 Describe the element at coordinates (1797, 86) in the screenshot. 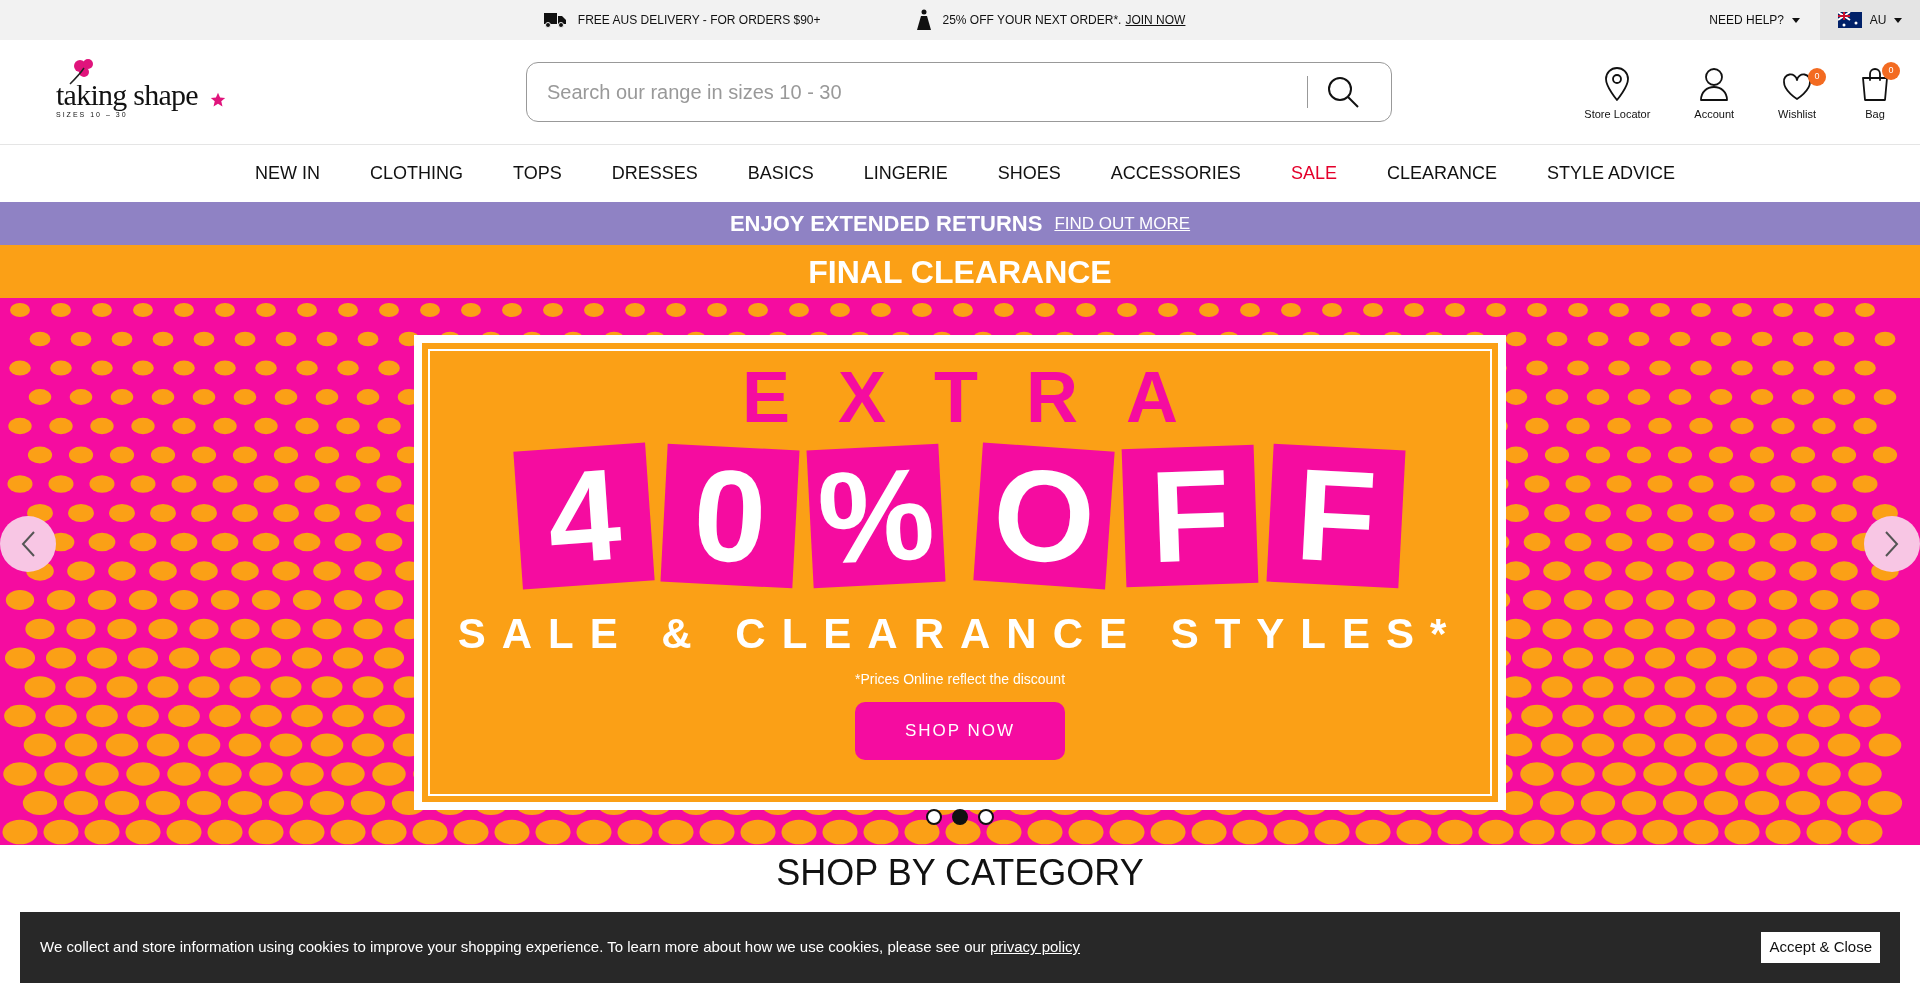

I see `heart-icon` at that location.